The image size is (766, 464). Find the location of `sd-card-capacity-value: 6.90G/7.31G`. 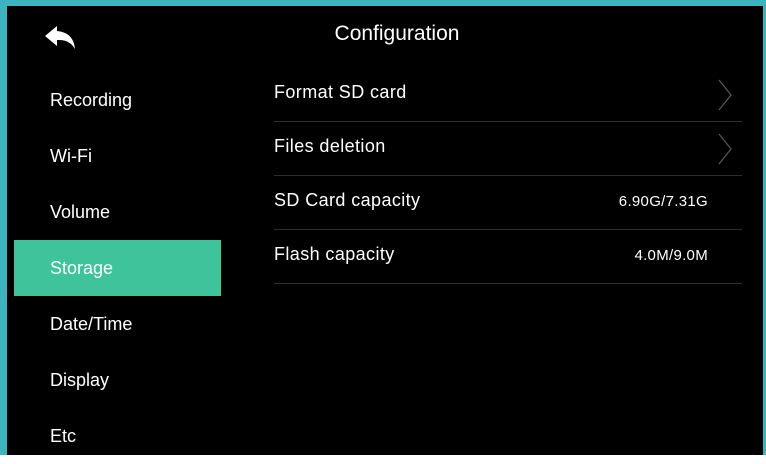

sd-card-capacity-value: 6.90G/7.31G is located at coordinates (663, 201).